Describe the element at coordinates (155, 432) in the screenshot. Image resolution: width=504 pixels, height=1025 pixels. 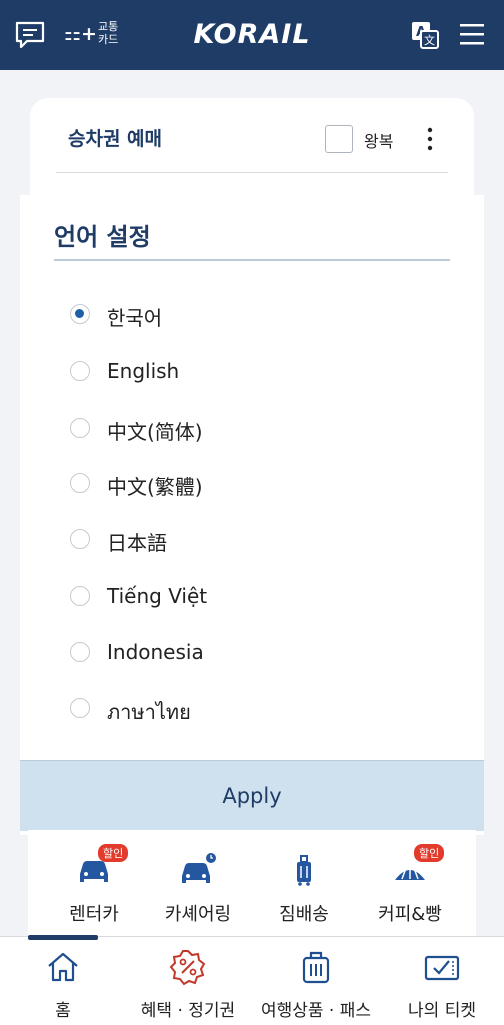
I see `language-option-label: 中文(简体)` at that location.